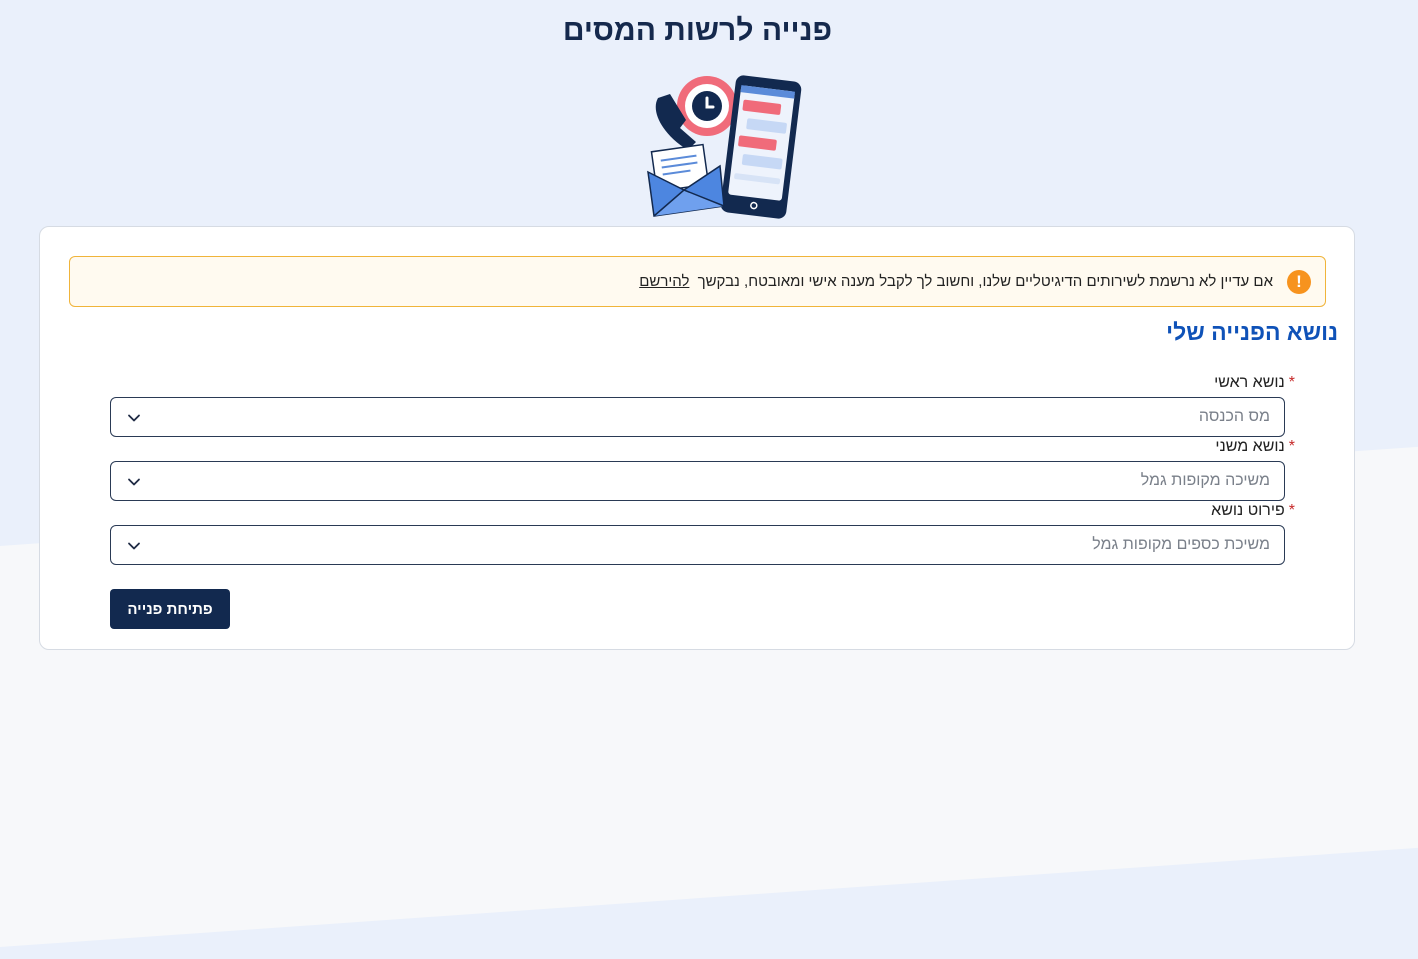  Describe the element at coordinates (1249, 382) in the screenshot. I see `main-topic-label-text: נושא ראשי` at that location.